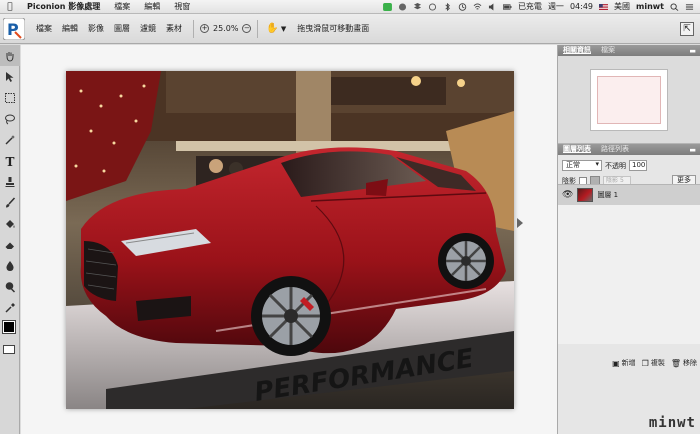 This screenshot has height=434, width=700. Describe the element at coordinates (10, 139) in the screenshot. I see `magic-wand-tool-icon` at that location.